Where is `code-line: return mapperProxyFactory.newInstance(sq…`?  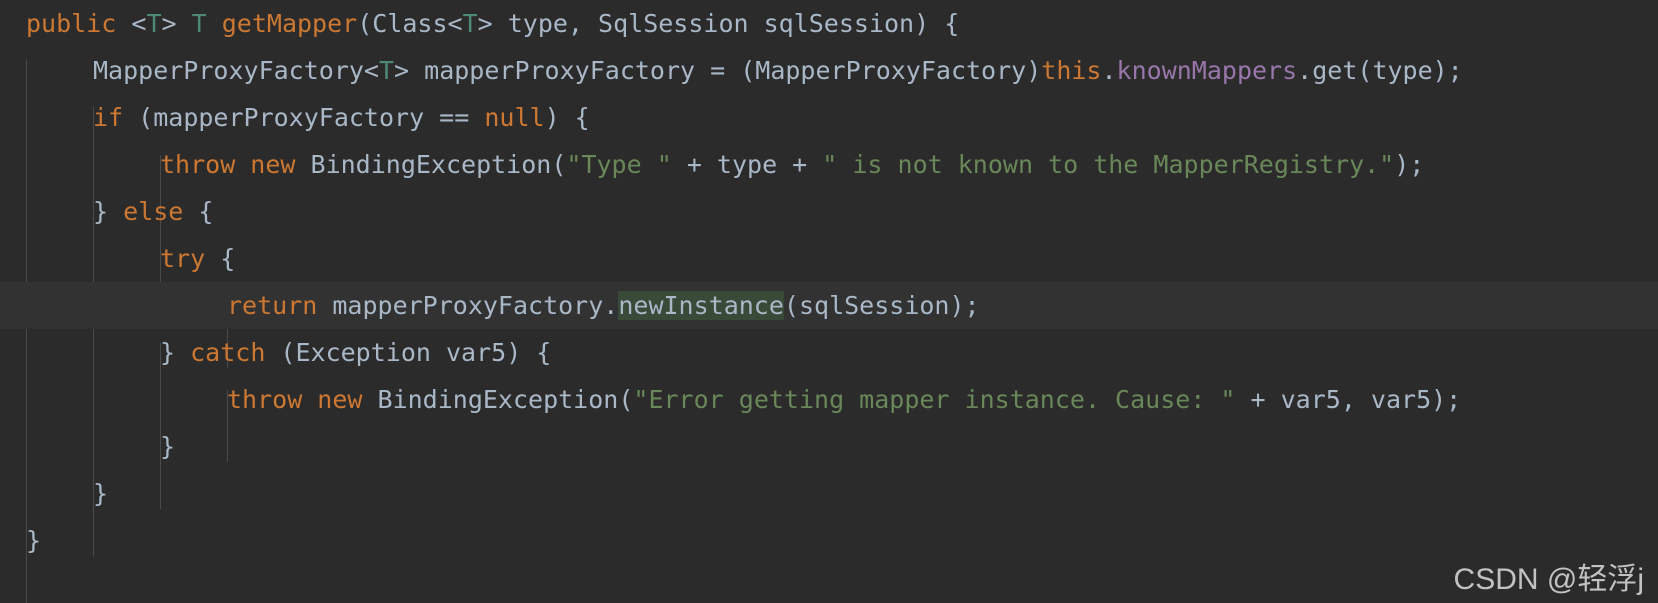 code-line: return mapperProxyFactory.newInstance(sq… is located at coordinates (829, 305).